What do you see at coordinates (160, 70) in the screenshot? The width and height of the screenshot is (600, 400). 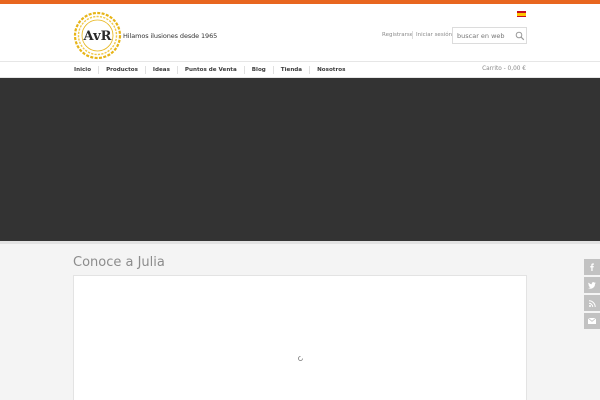 I see `nav-item-ideas: Ideas` at bounding box center [160, 70].